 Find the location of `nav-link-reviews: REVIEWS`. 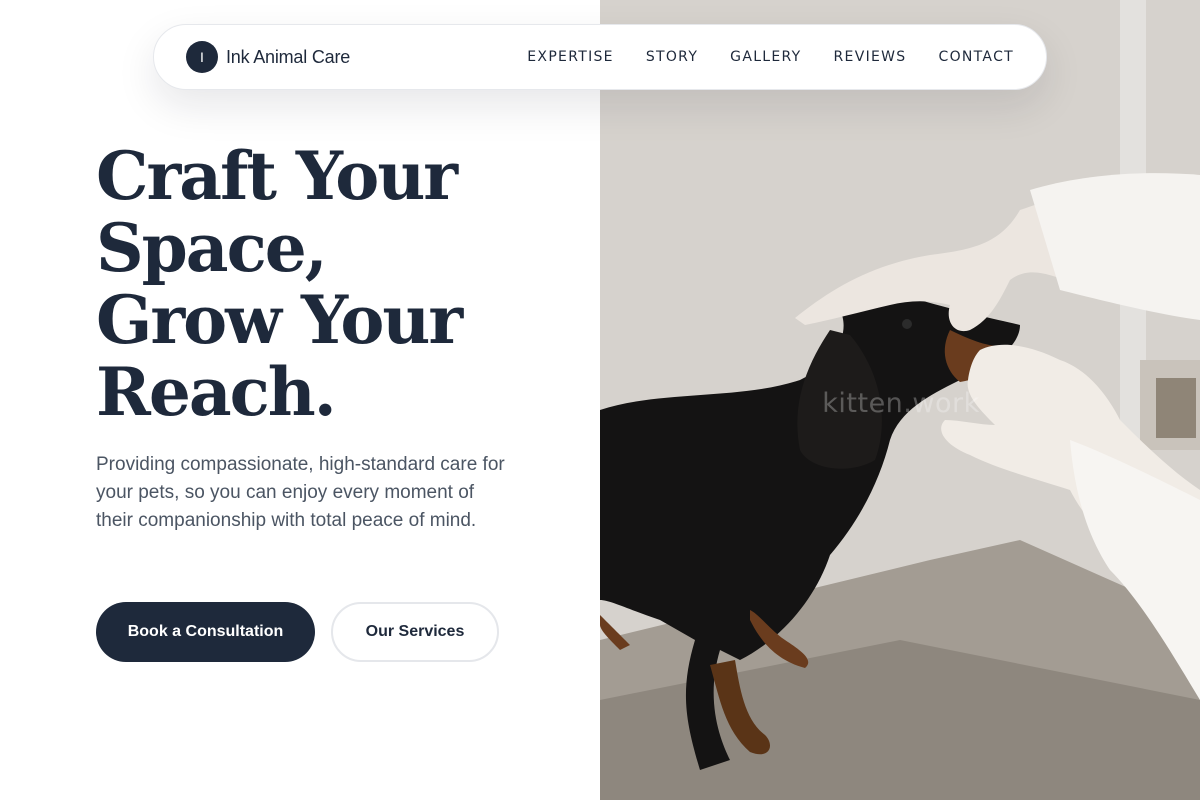

nav-link-reviews: REVIEWS is located at coordinates (870, 57).